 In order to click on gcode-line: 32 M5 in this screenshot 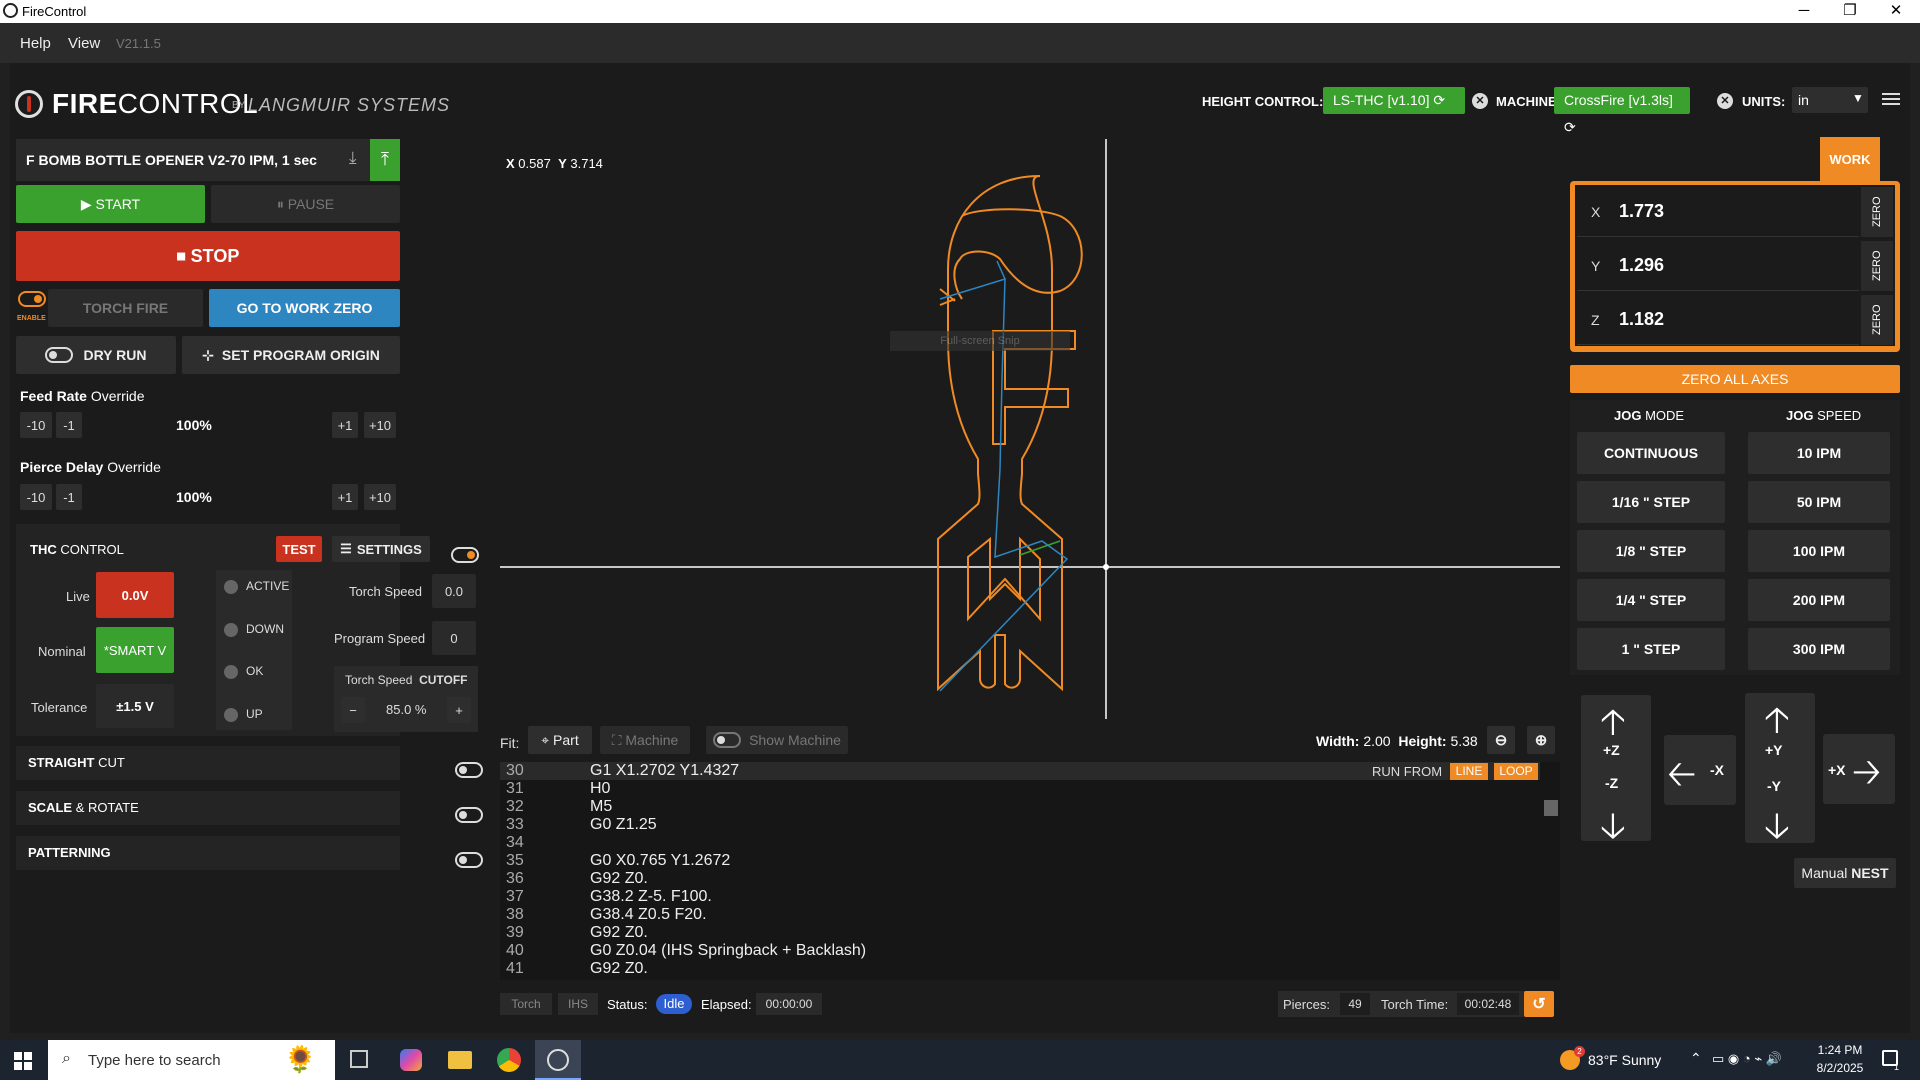, I will do `click(932, 807)`.